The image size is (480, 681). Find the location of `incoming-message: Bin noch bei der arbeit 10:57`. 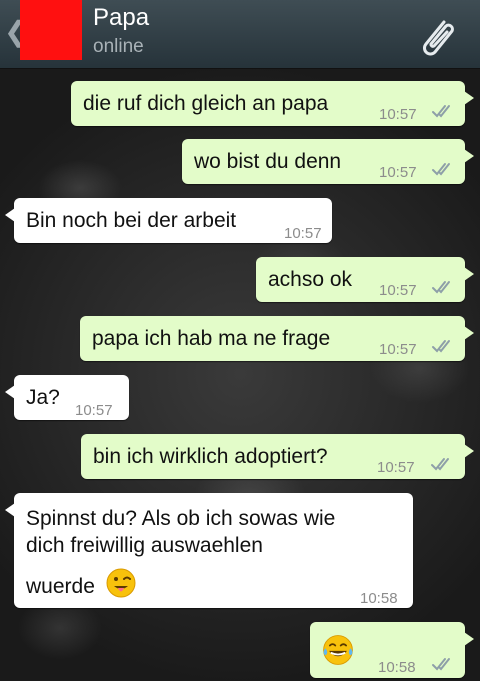

incoming-message: Bin noch bei der arbeit 10:57 is located at coordinates (168, 220).